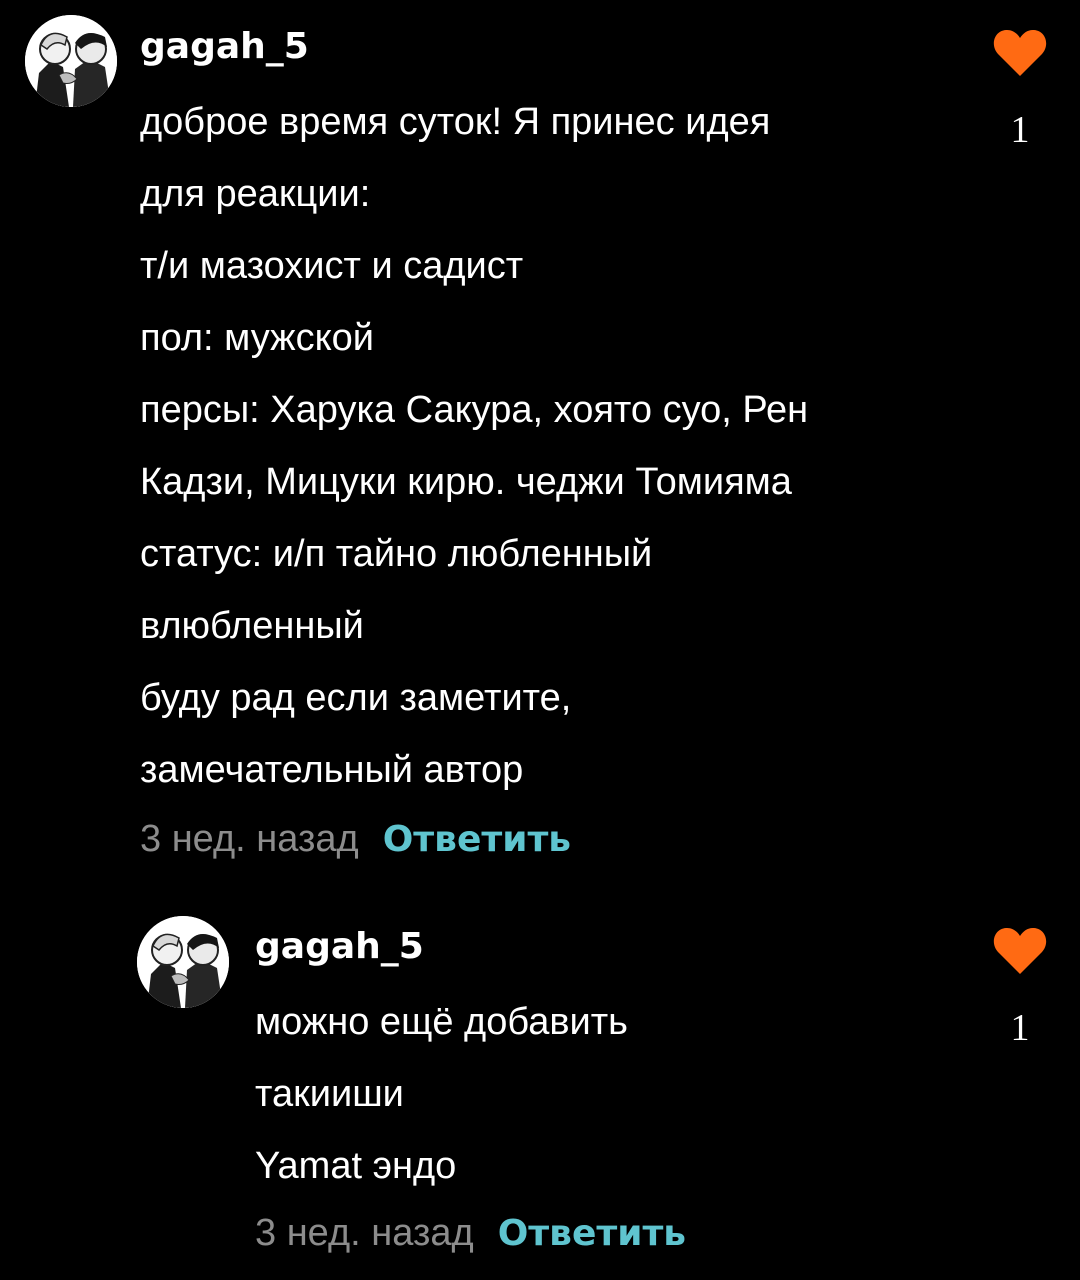 The image size is (1080, 1280). Describe the element at coordinates (396, 554) in the screenshot. I see `comment-line: статус: и/п тайно любленный` at that location.